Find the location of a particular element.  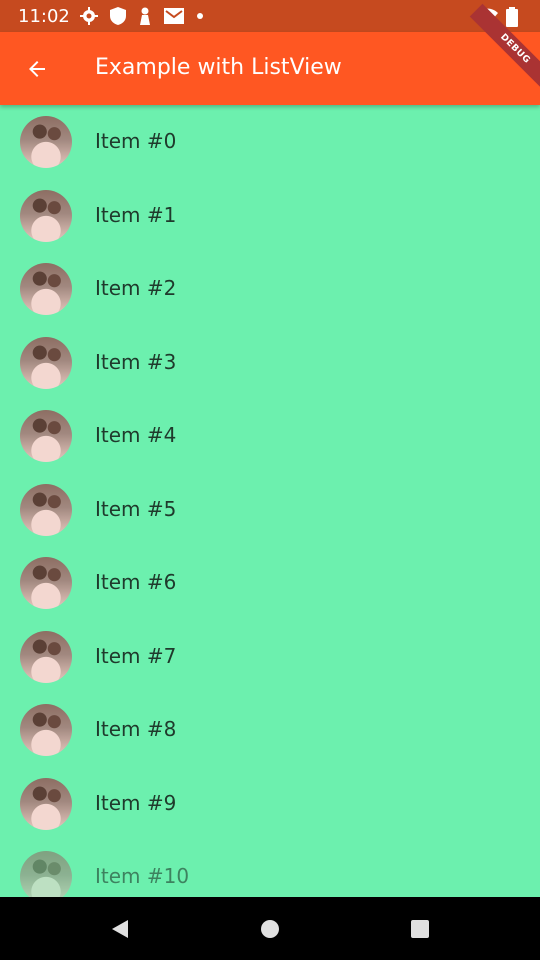

list-item-label: Item #9 is located at coordinates (136, 802).